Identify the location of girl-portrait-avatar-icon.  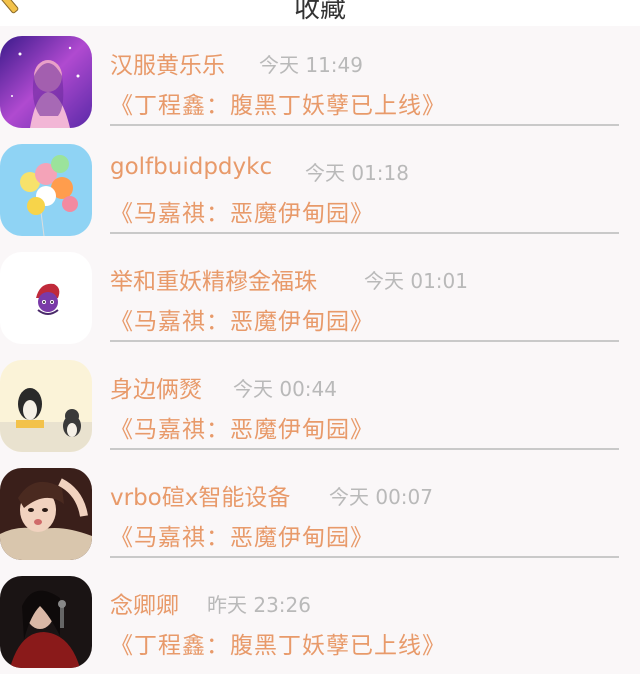
(46, 514).